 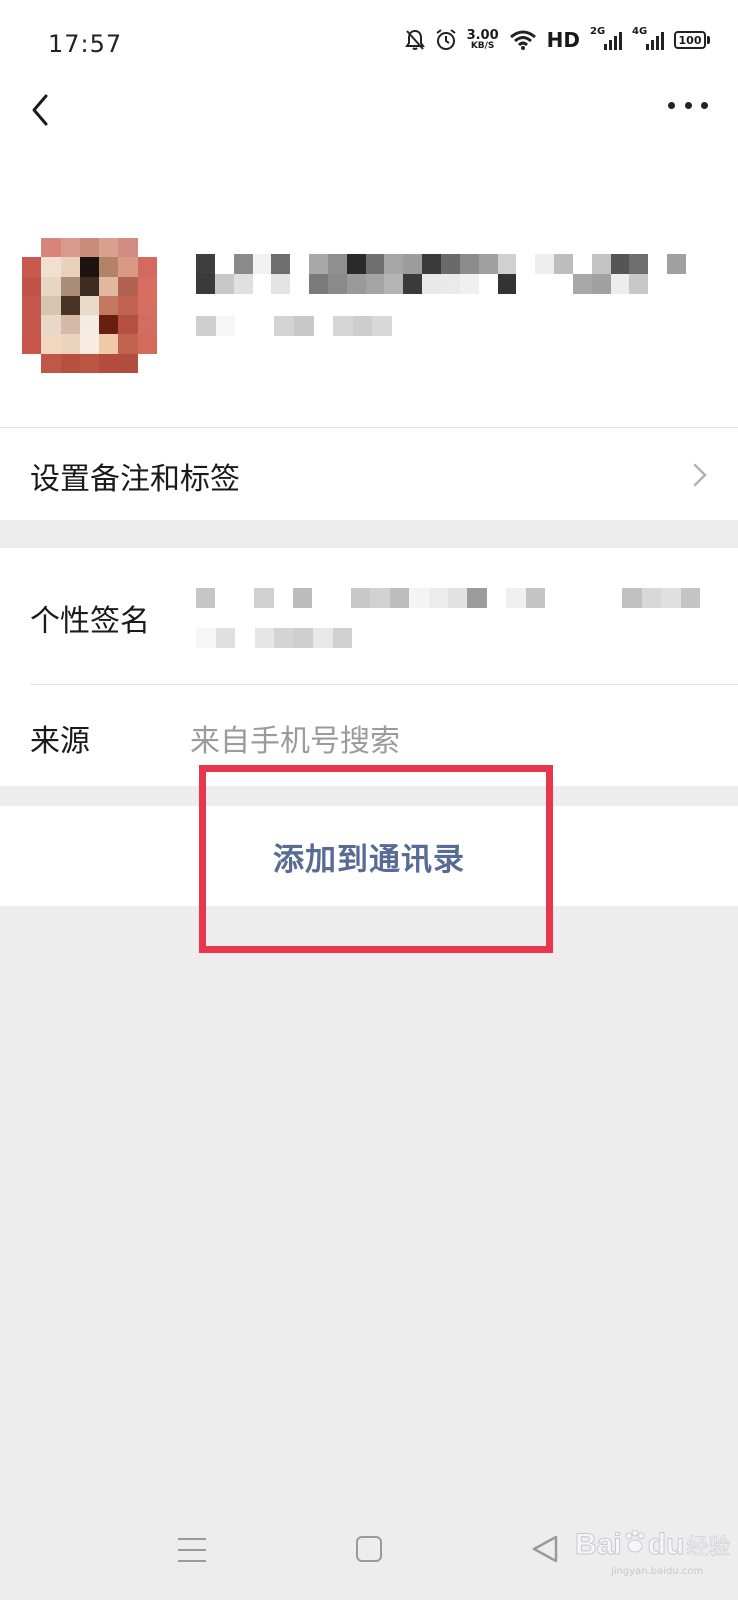 I want to click on menu-icon, so click(x=192, y=1550).